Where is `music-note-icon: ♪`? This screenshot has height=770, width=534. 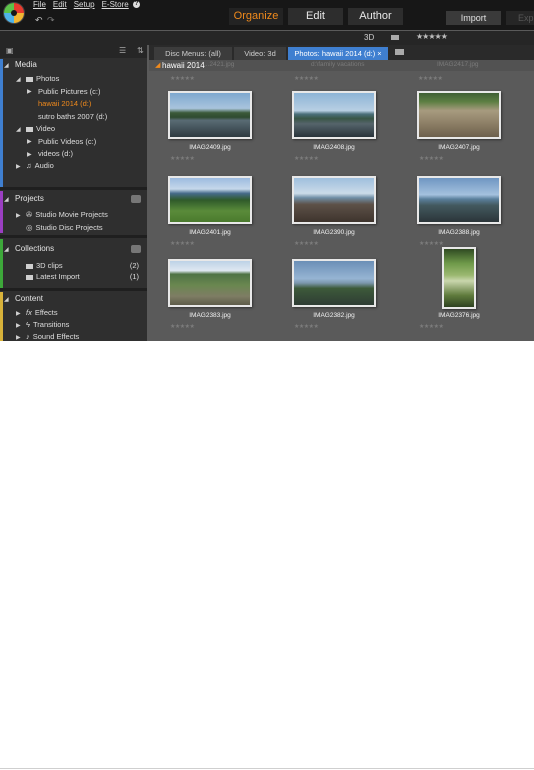
music-note-icon: ♪ is located at coordinates (28, 336).